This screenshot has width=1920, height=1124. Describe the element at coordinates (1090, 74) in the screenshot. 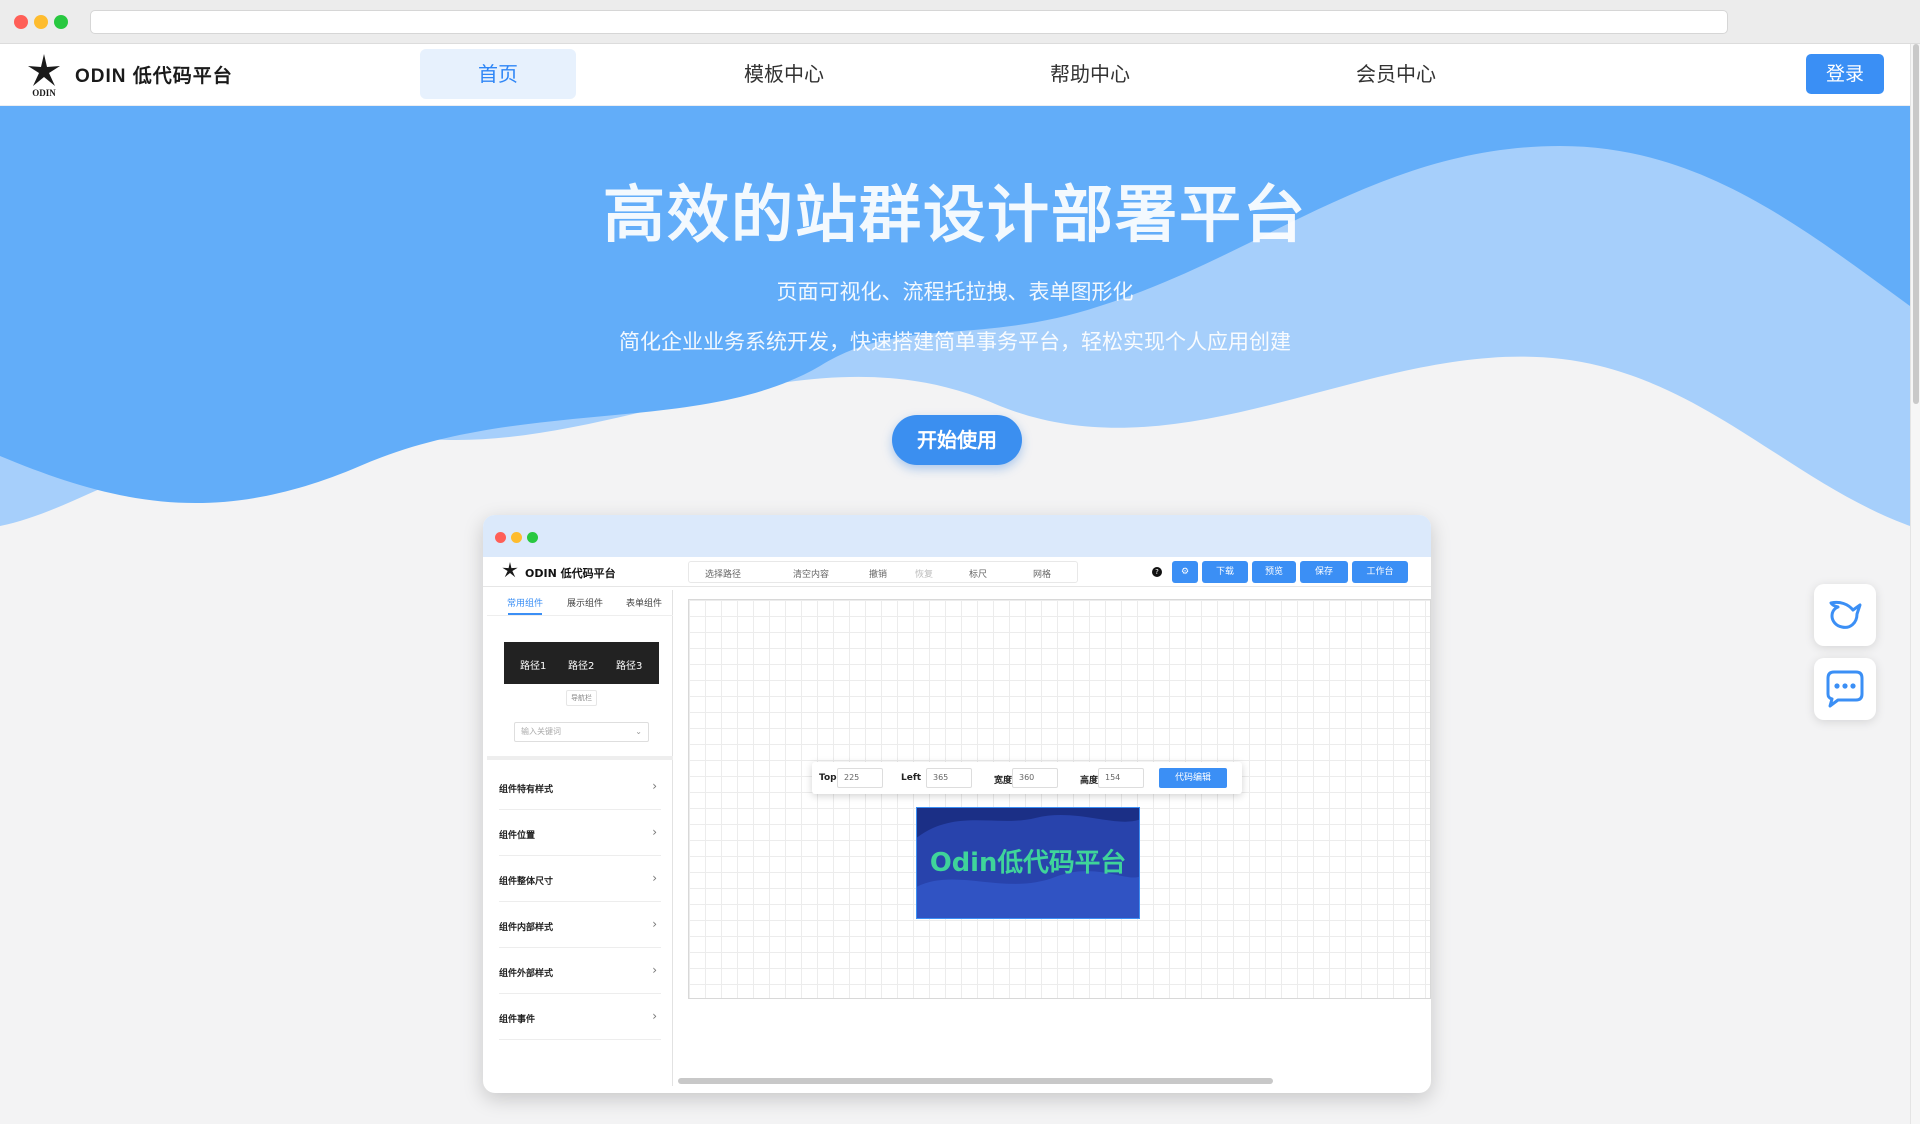

I see `nav-item-help: 帮助中心` at that location.